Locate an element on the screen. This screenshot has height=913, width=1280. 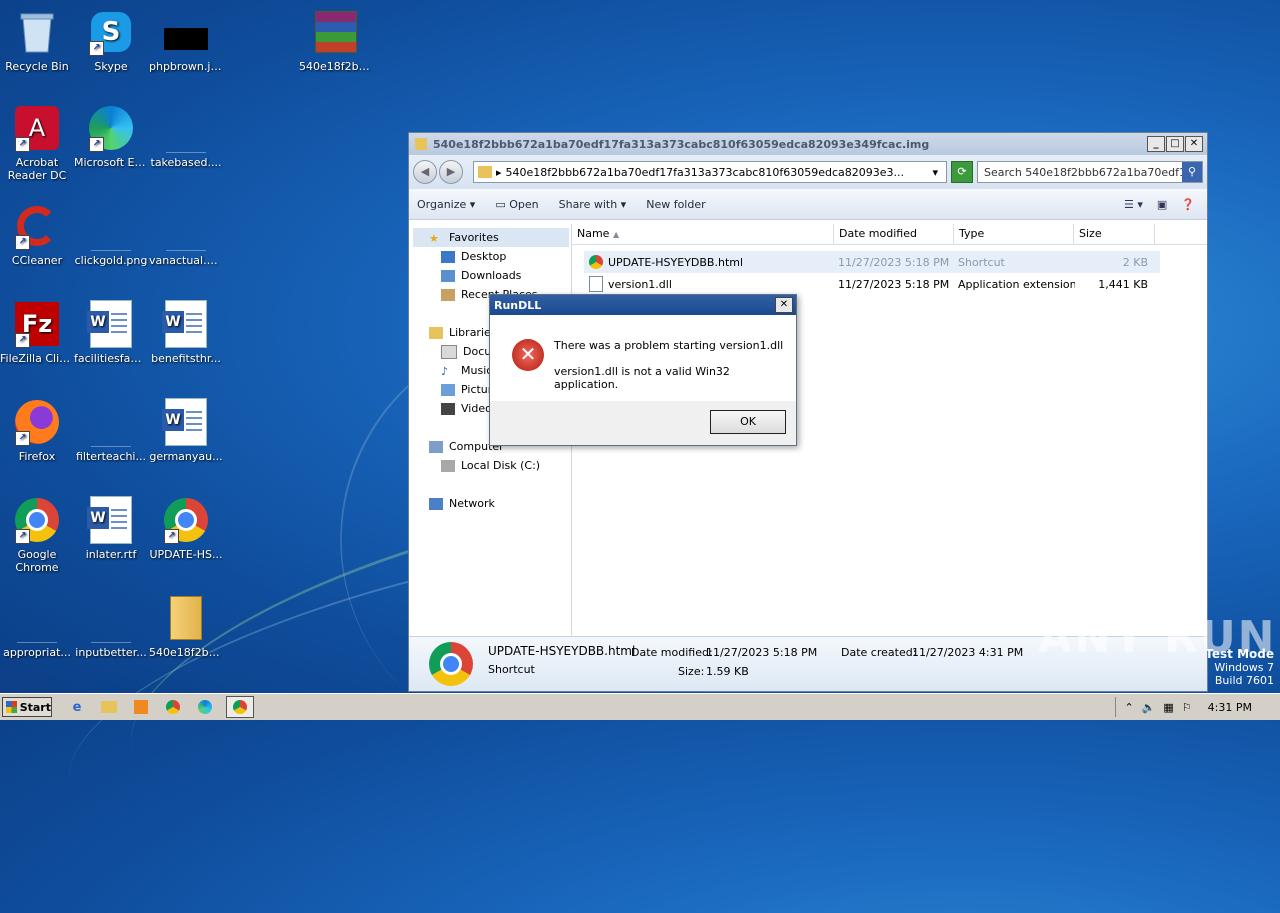
star-icon: ★ is located at coordinates (434, 238).